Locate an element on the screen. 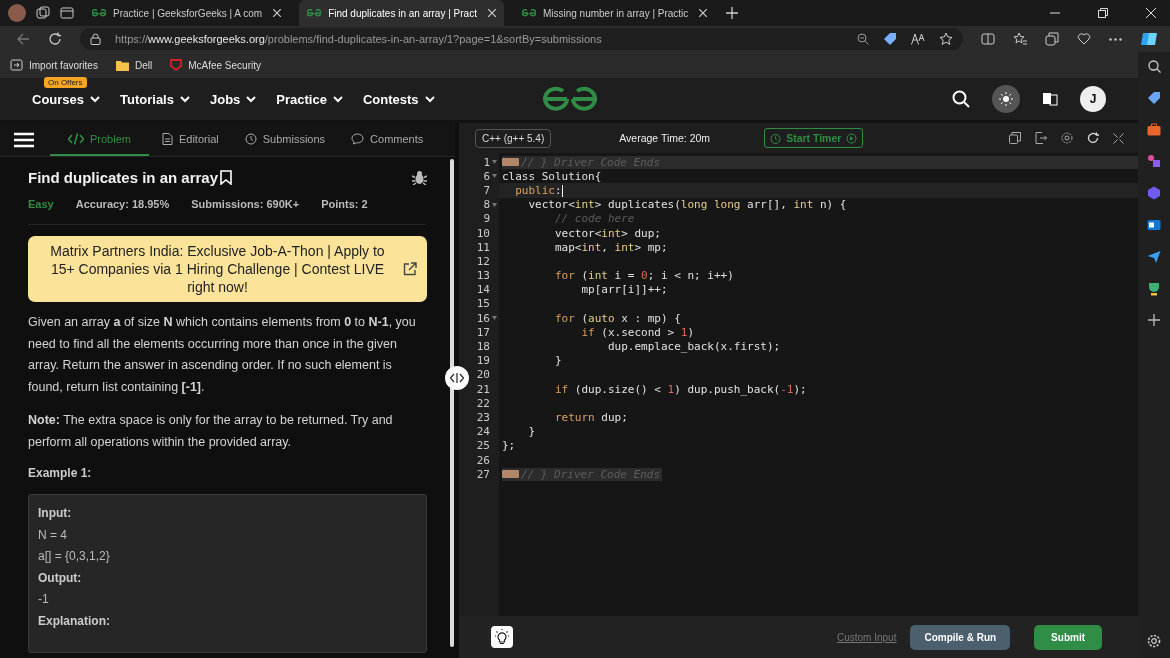 The height and width of the screenshot is (658, 1170). split-screen-icon is located at coordinates (988, 39).